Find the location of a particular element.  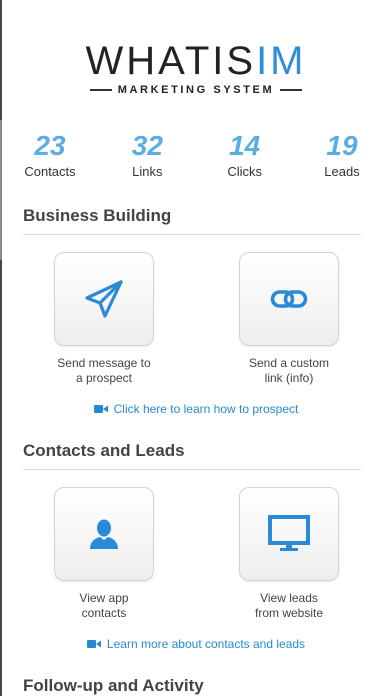

logo-accent-text: IM is located at coordinates (281, 61).